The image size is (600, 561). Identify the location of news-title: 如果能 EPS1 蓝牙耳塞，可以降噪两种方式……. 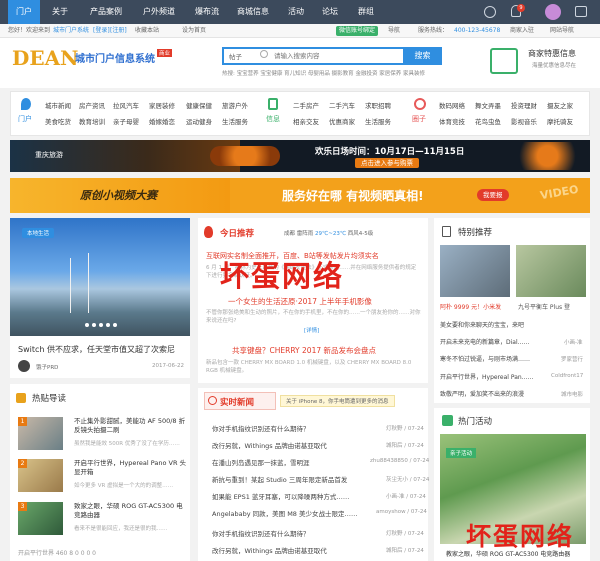
(280, 496).